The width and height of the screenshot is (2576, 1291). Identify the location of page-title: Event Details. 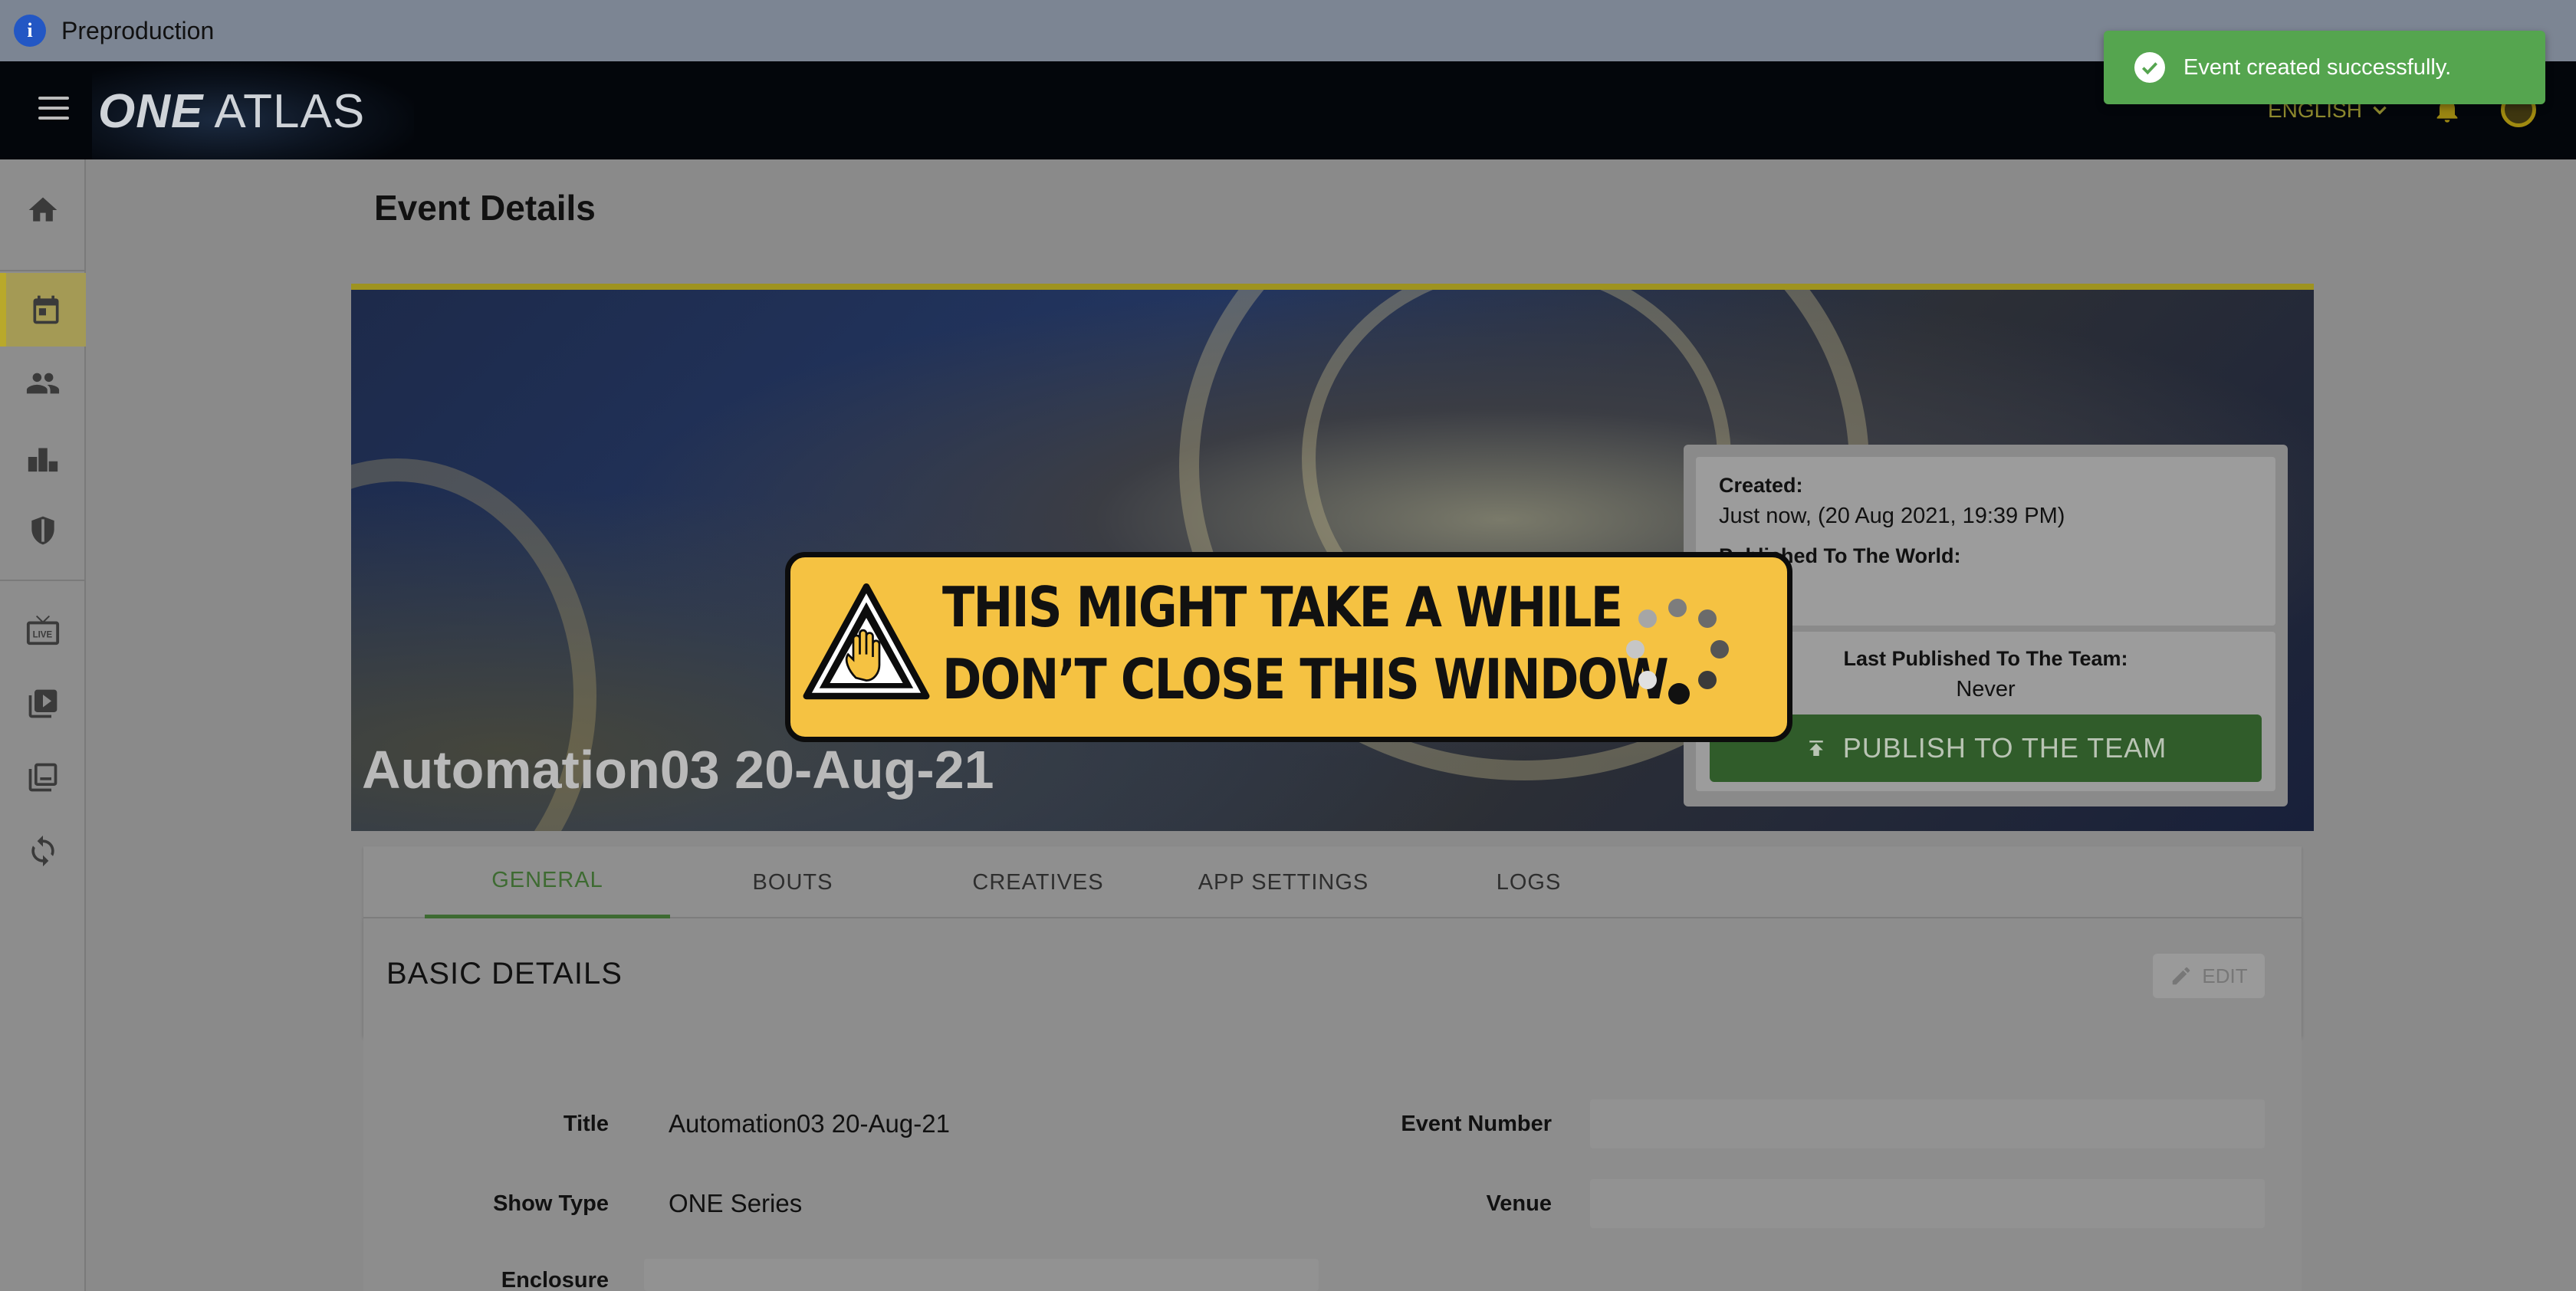
(485, 208).